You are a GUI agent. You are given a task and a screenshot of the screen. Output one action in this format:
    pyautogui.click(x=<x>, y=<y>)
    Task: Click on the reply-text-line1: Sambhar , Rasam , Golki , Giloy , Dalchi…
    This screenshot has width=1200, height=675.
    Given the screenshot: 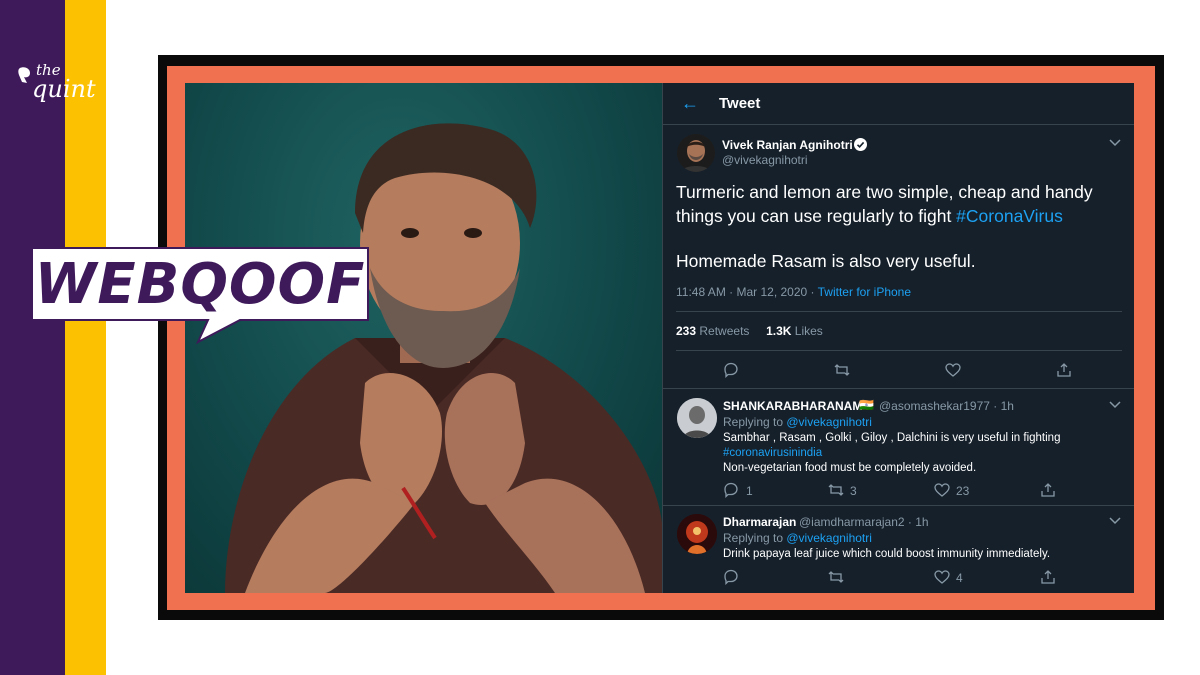 What is the action you would take?
    pyautogui.click(x=892, y=438)
    